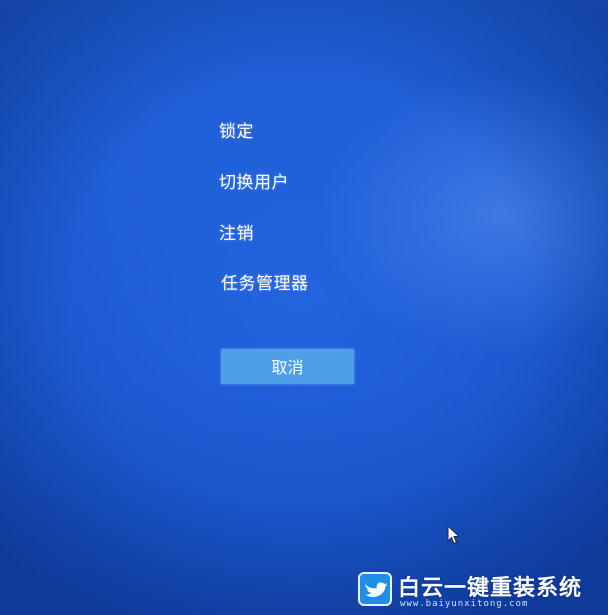 Image resolution: width=608 pixels, height=615 pixels. What do you see at coordinates (287, 366) in the screenshot?
I see `cancel-button: 取消` at bounding box center [287, 366].